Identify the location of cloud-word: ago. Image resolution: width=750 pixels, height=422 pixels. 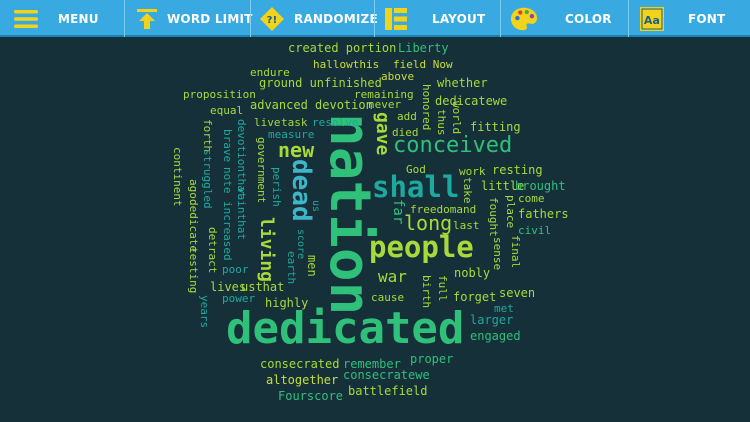
(193, 189).